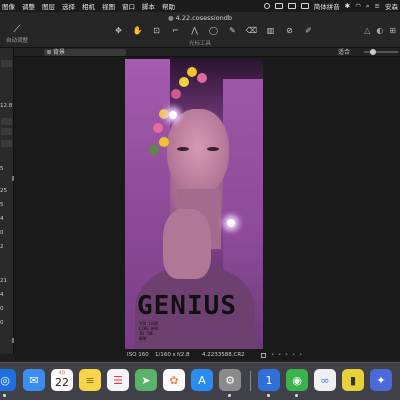  Describe the element at coordinates (266, 6) in the screenshot. I see `status-circle-icon` at that location.